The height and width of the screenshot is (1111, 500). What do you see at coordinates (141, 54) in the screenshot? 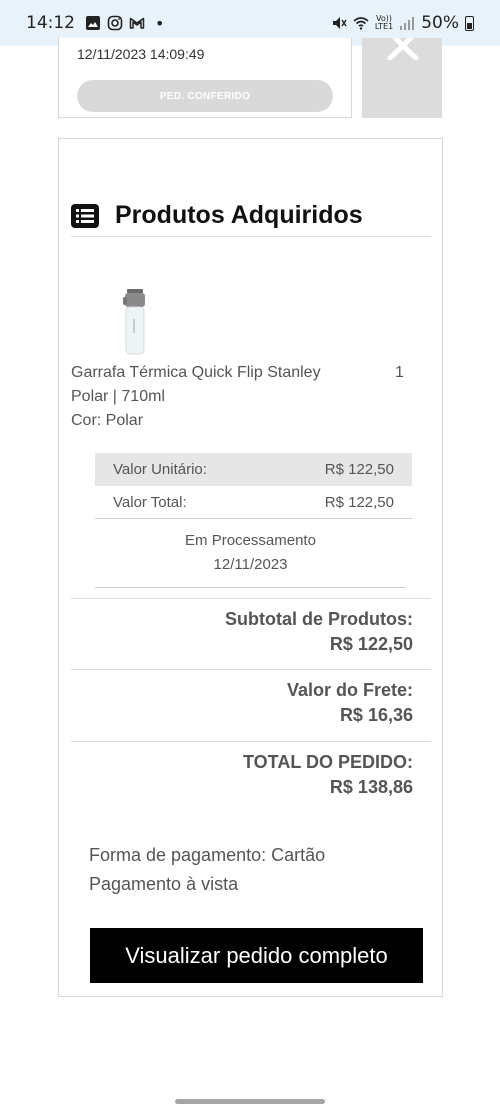
I see `order-datetime: 12/11/2023 14:09:49` at bounding box center [141, 54].